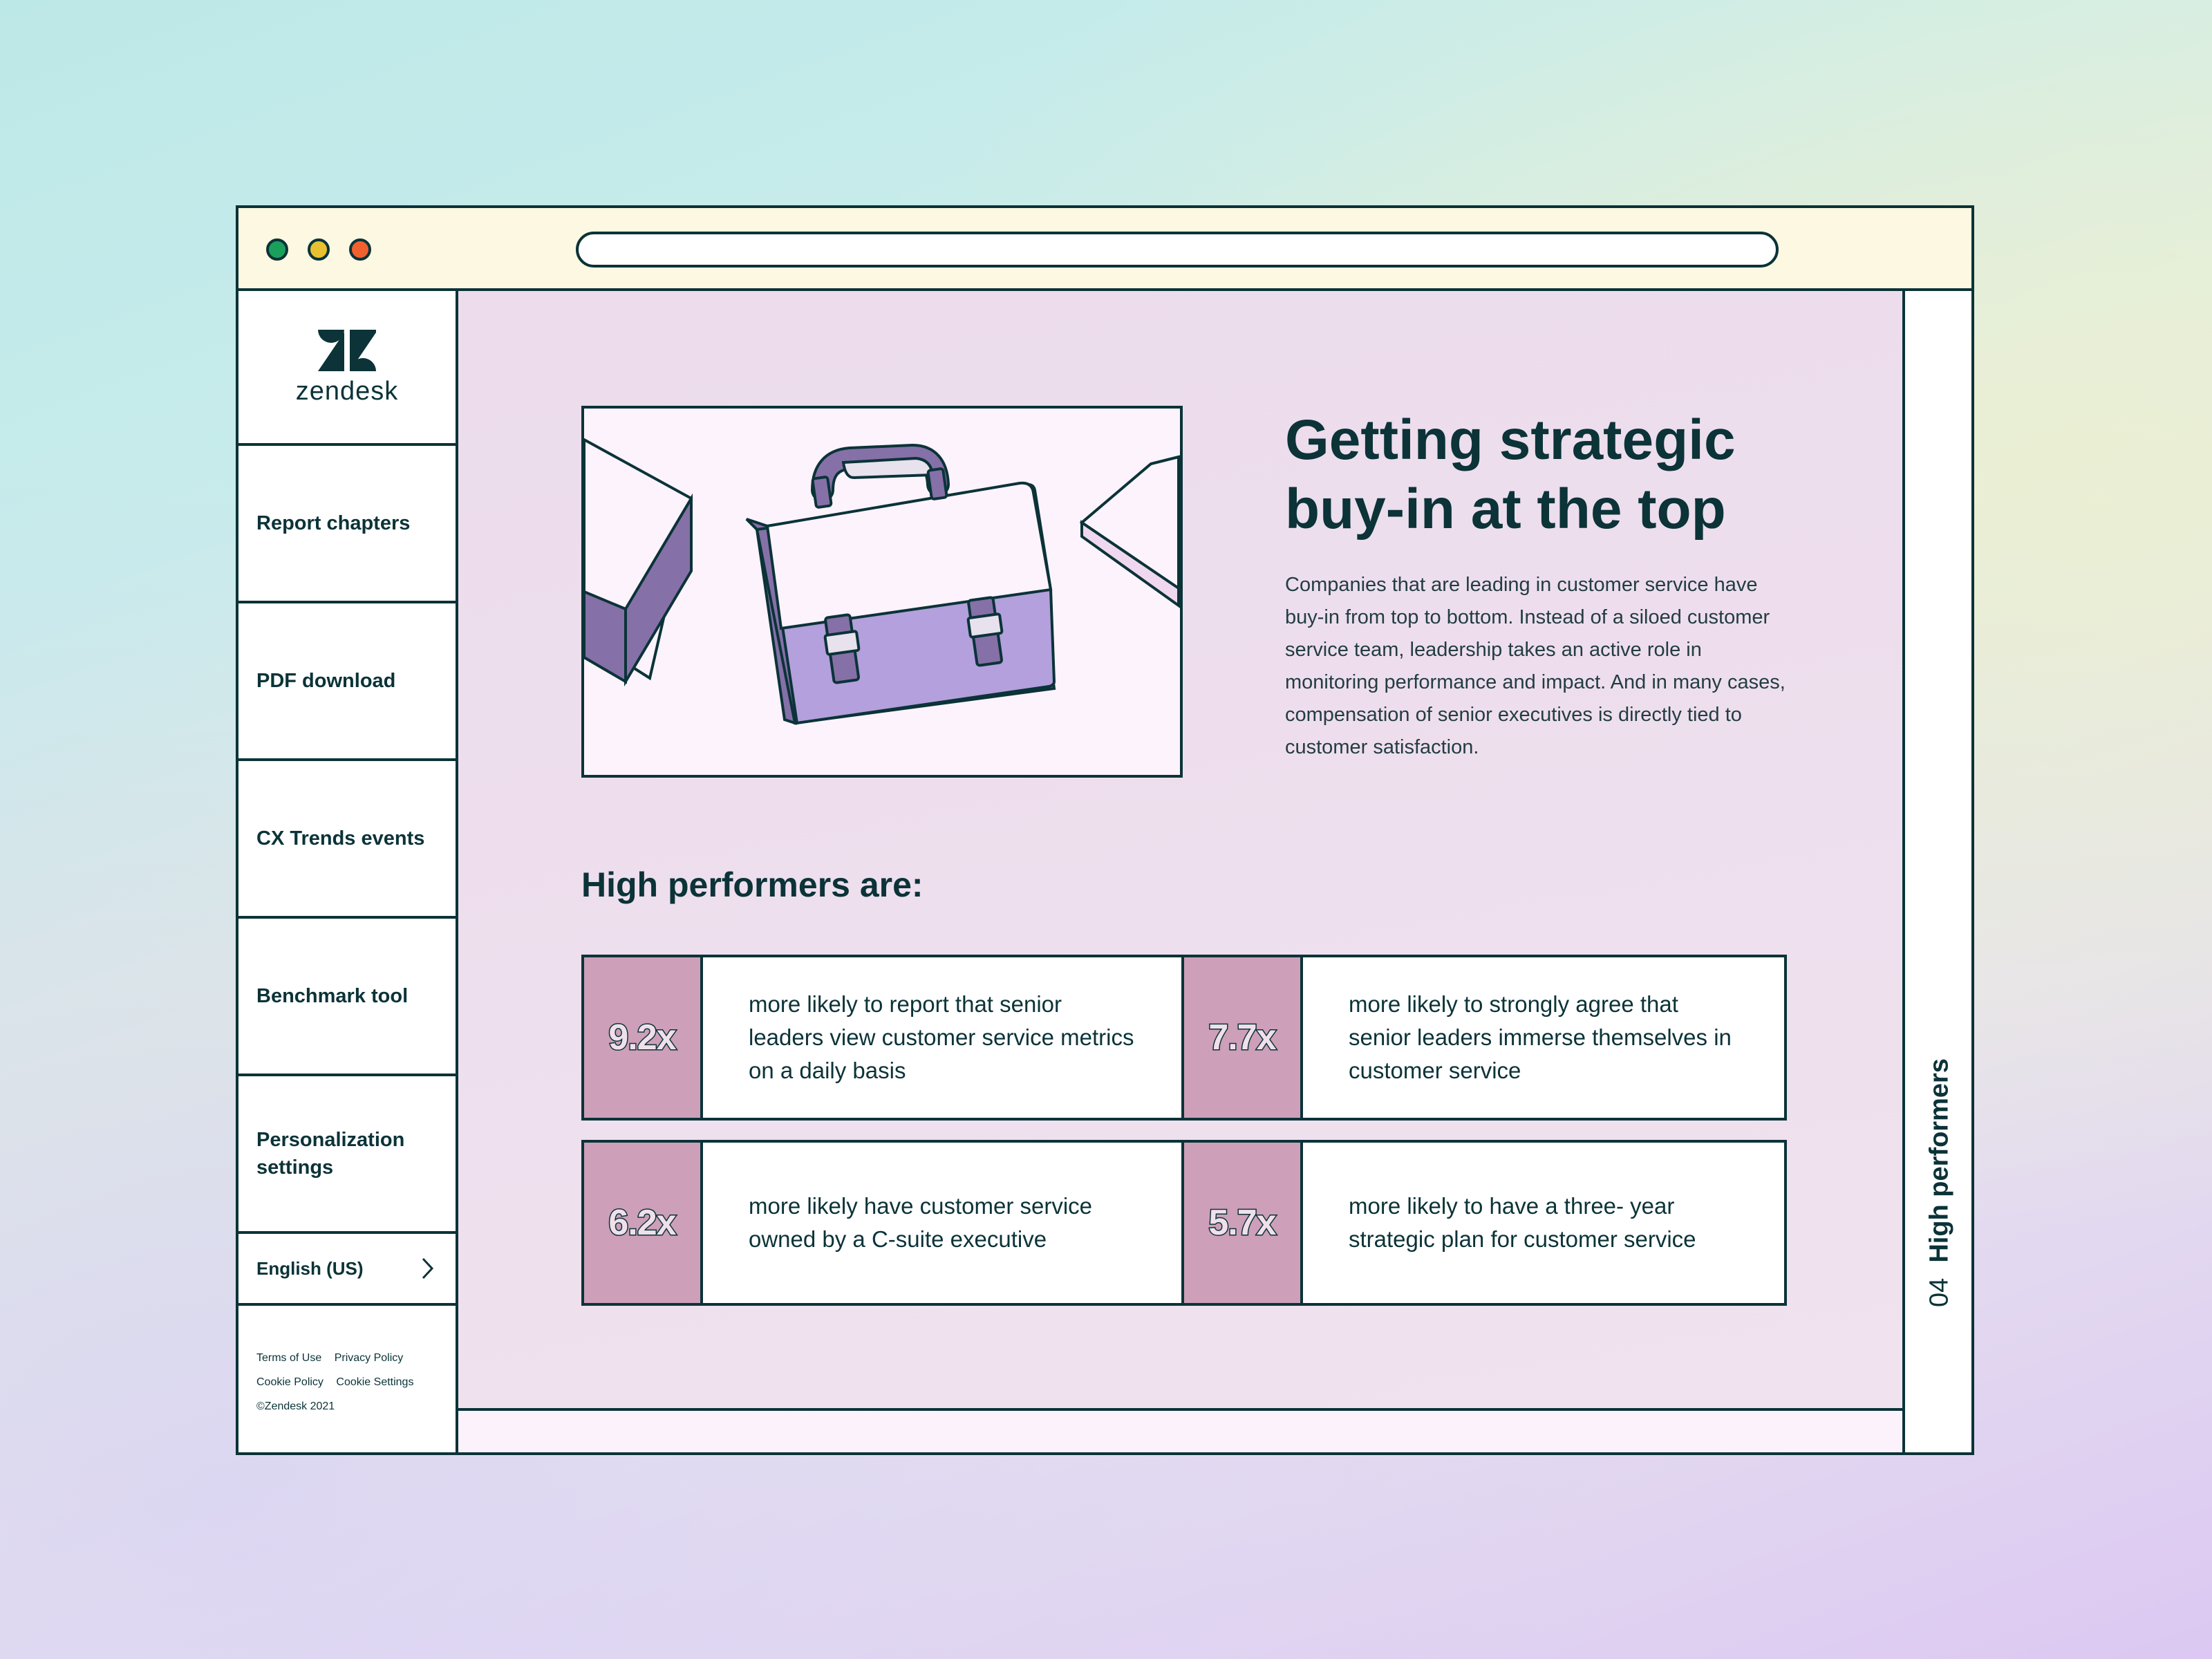 This screenshot has height=1659, width=2212. I want to click on chapter-label: 04 High performers, so click(1940, 1182).